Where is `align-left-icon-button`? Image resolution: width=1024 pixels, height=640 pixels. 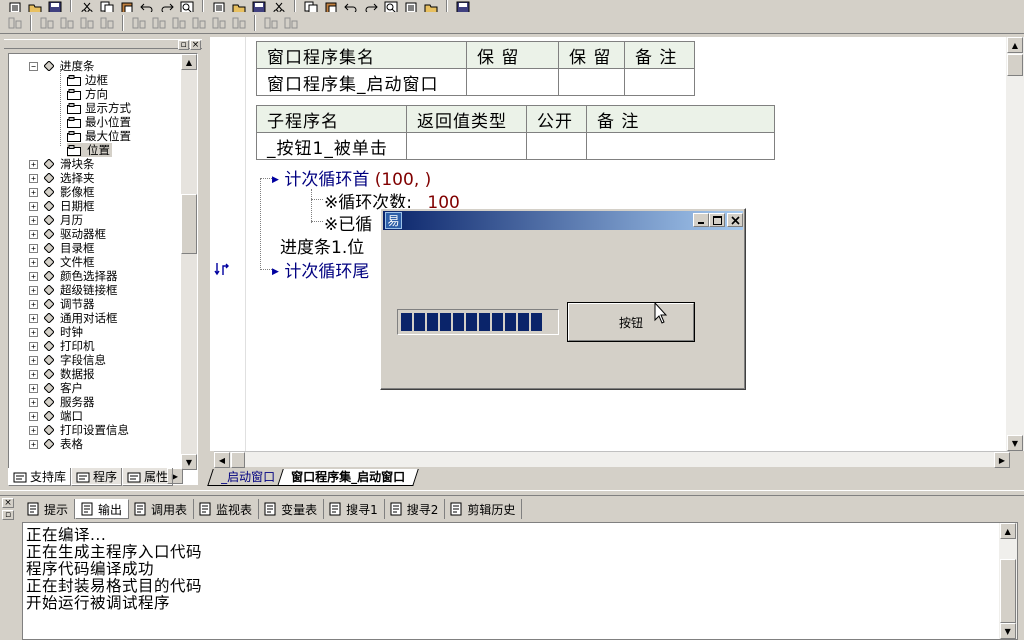 align-left-icon-button is located at coordinates (15, 23).